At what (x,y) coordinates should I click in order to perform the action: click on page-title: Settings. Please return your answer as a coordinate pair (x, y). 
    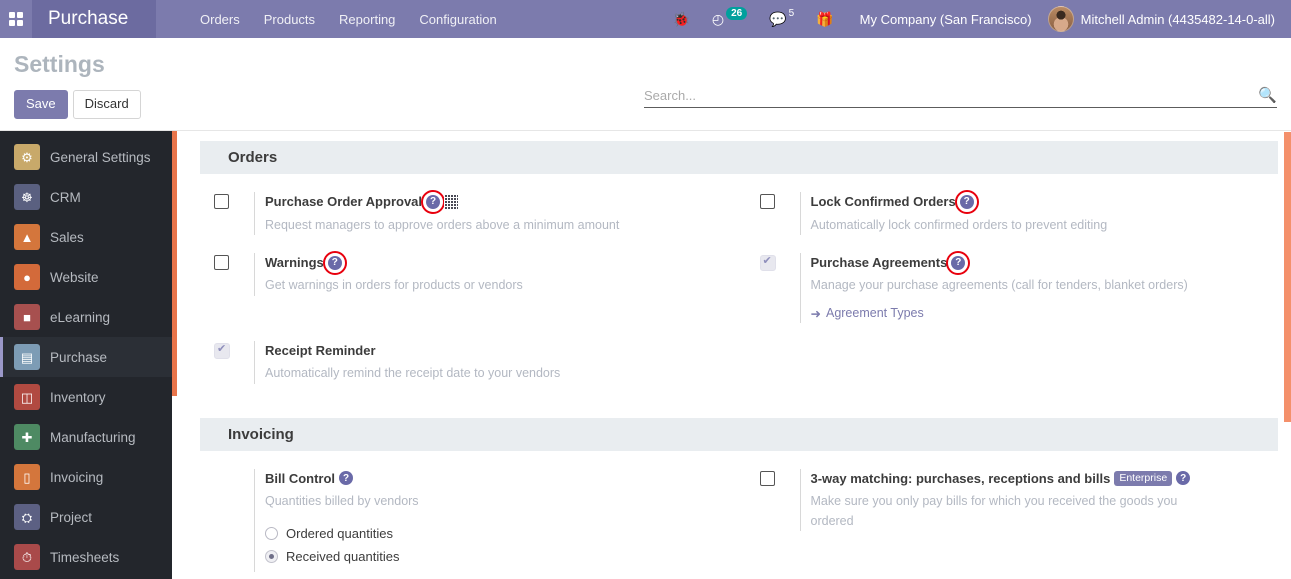
    Looking at the image, I should click on (59, 64).